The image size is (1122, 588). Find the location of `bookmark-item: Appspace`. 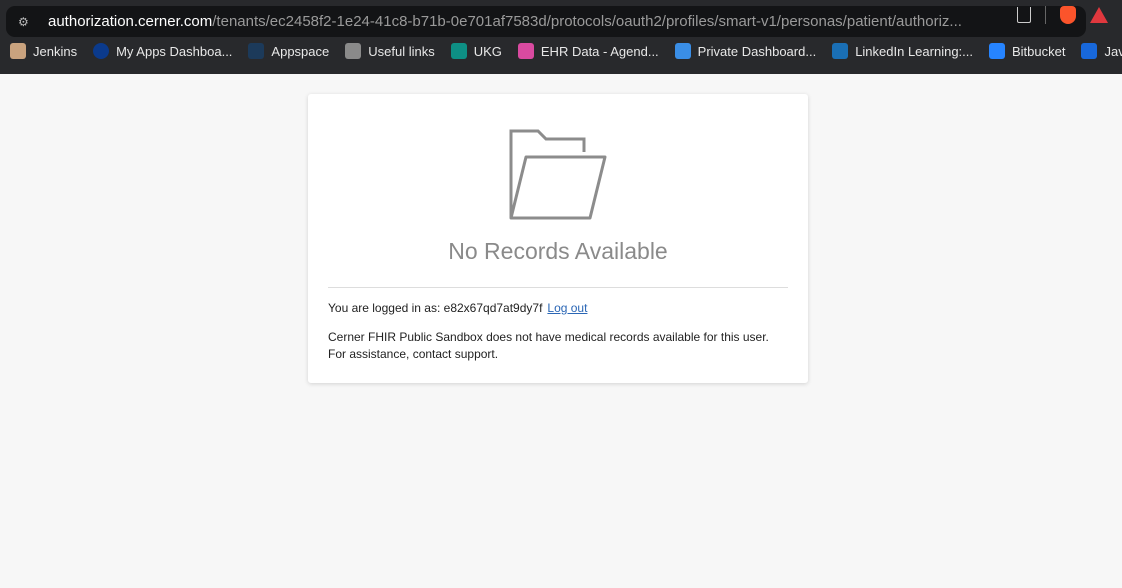

bookmark-item: Appspace is located at coordinates (288, 51).